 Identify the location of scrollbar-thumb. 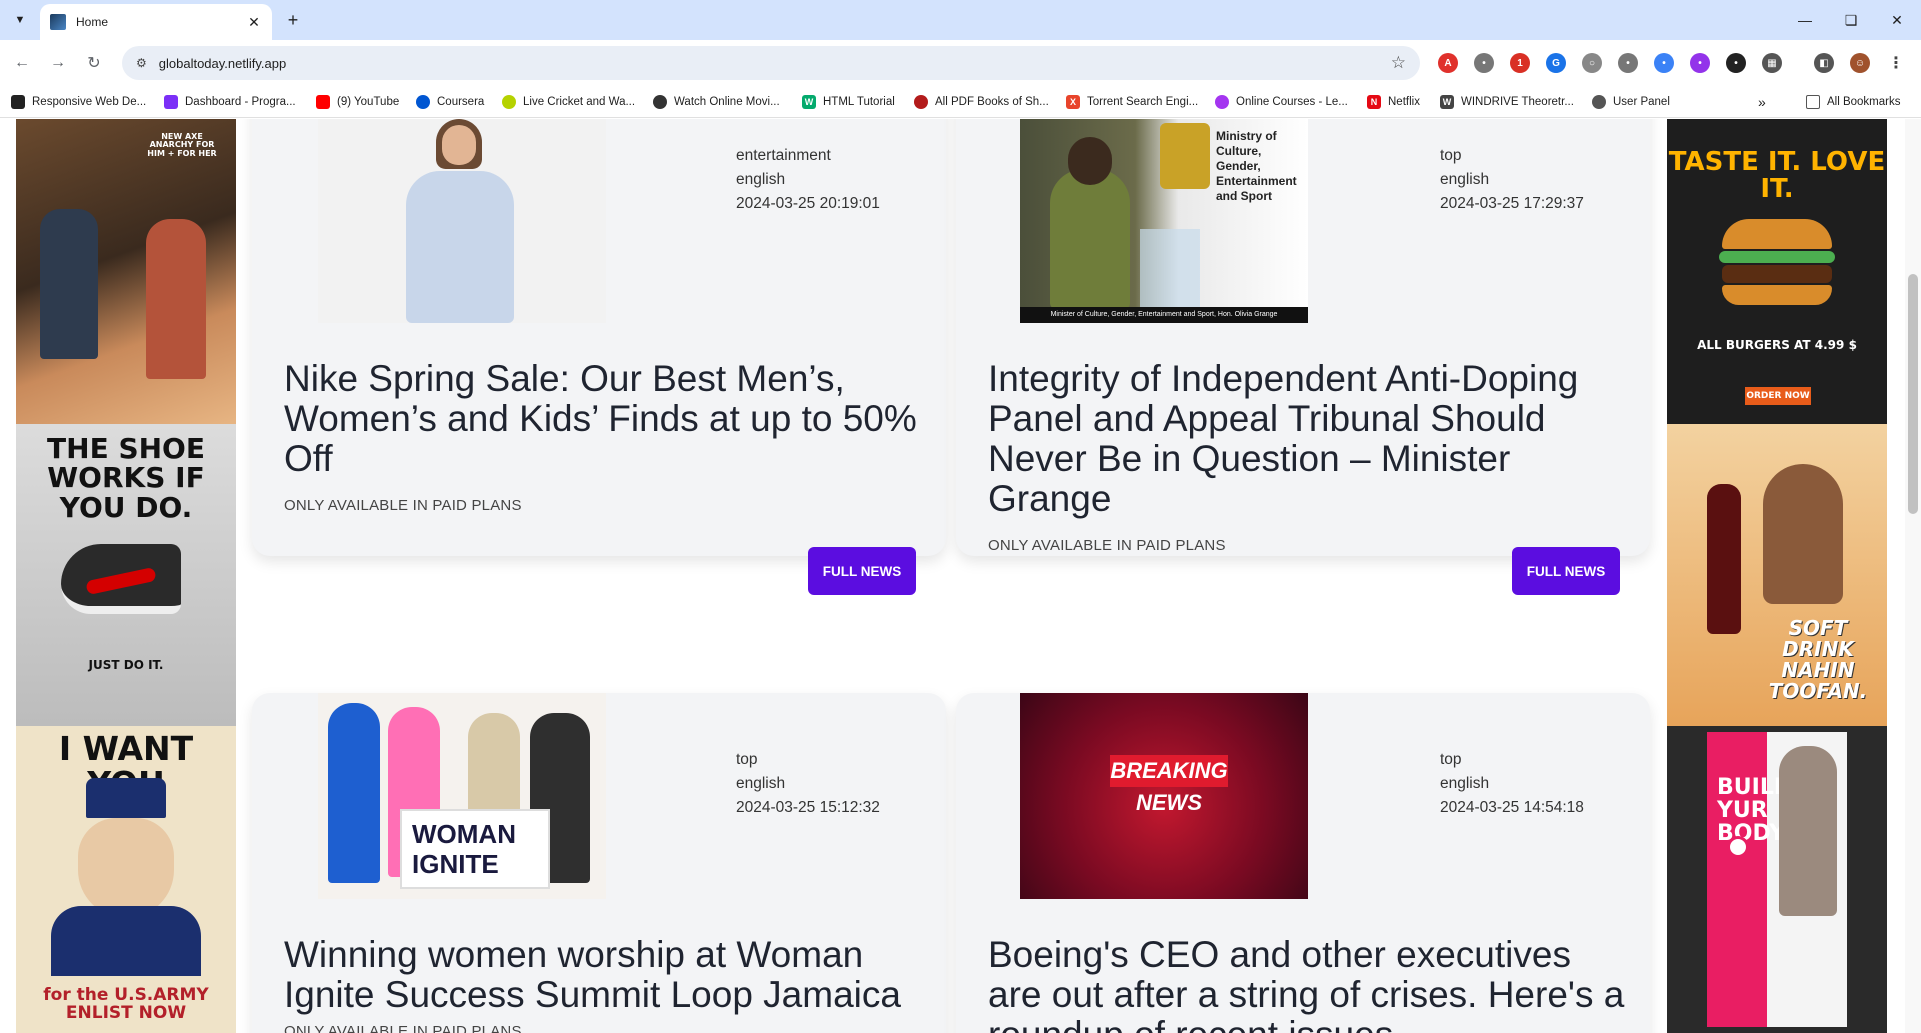
(1913, 394).